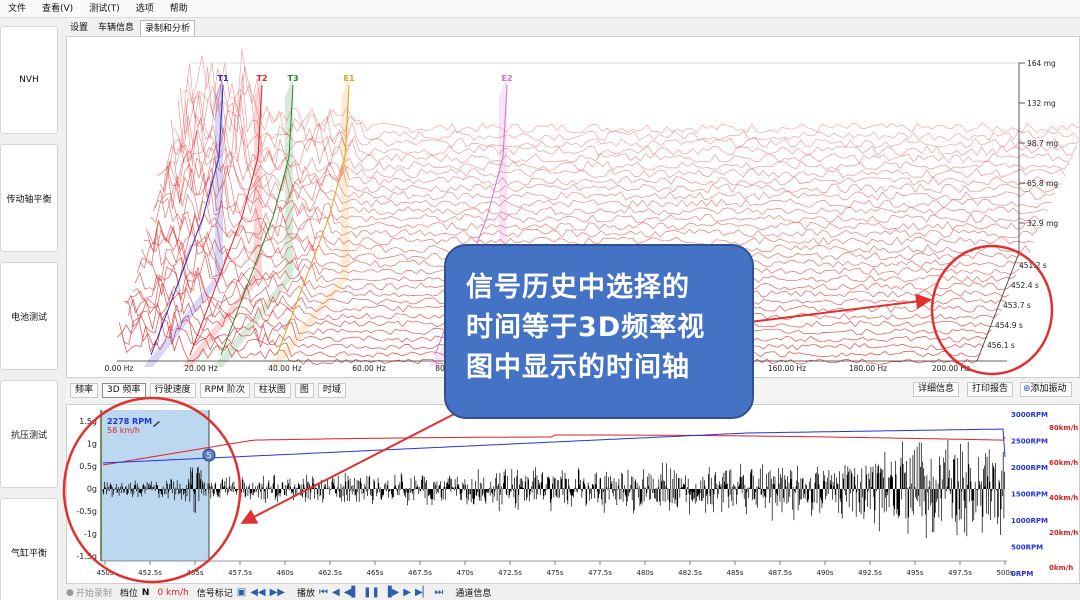  What do you see at coordinates (1027, 389) in the screenshot?
I see `add-vibration-icon: ⊕` at bounding box center [1027, 389].